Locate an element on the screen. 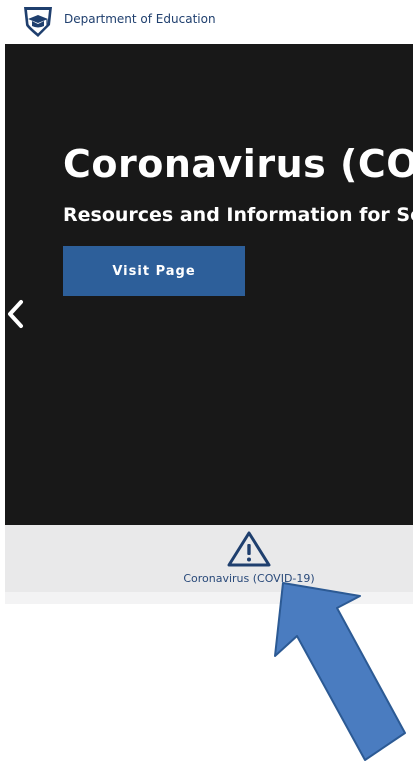  warning-triangle-icon is located at coordinates (249, 549).